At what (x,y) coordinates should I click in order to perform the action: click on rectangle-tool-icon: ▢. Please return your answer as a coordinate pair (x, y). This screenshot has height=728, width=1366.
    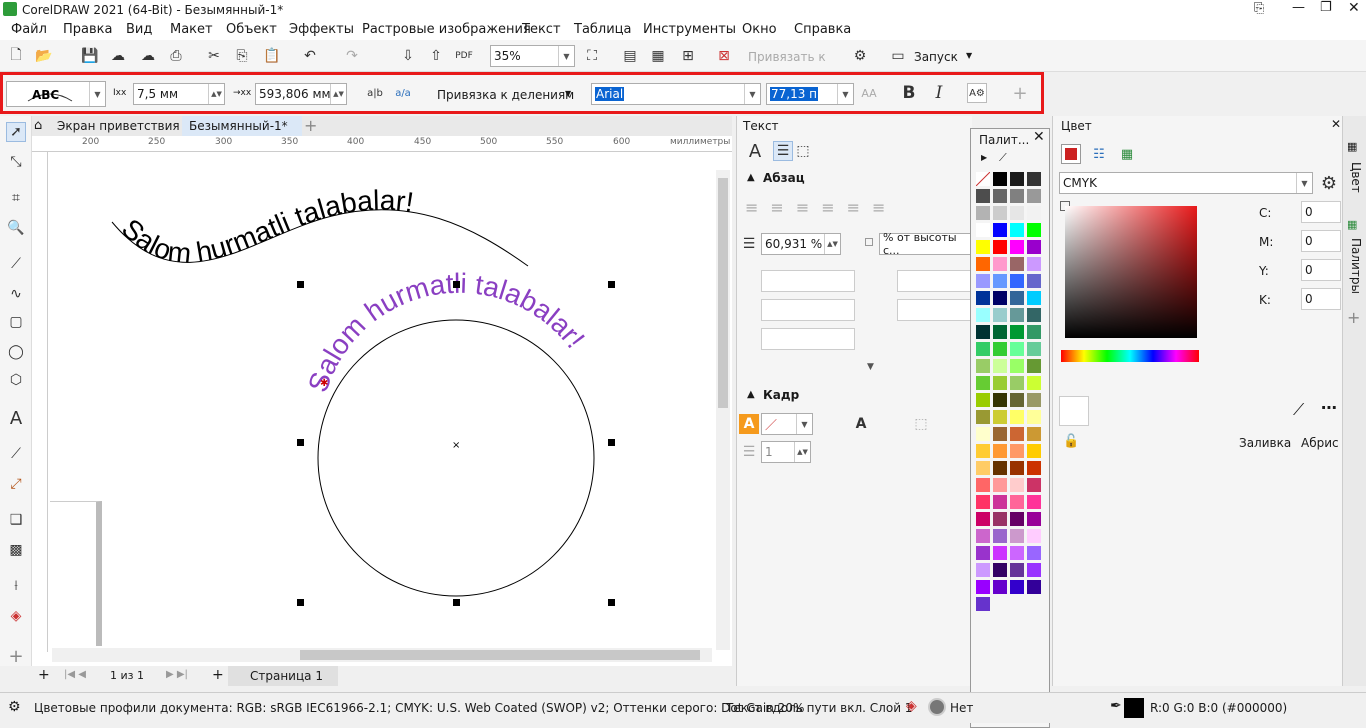
    Looking at the image, I should click on (16, 322).